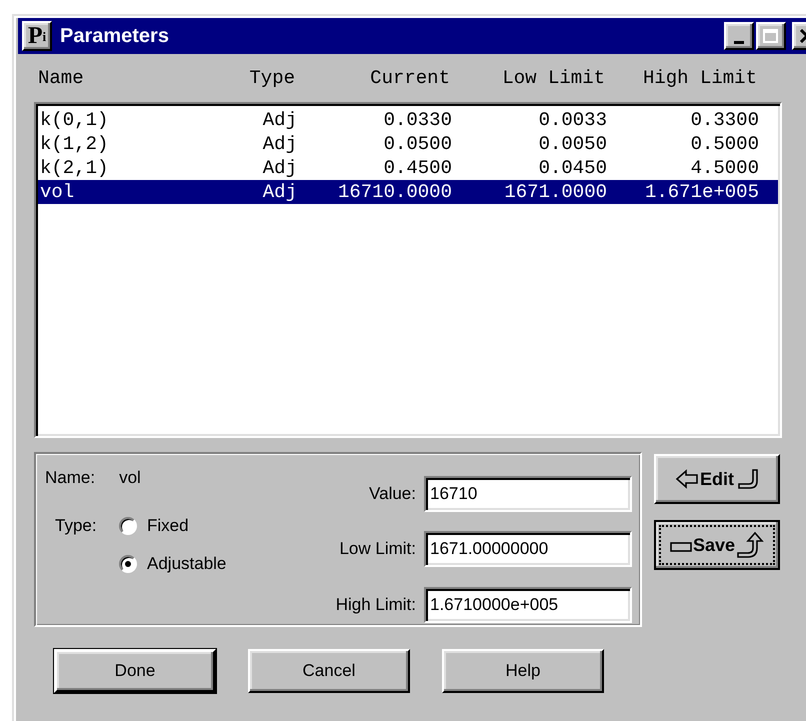 Image resolution: width=806 pixels, height=721 pixels. What do you see at coordinates (375, 605) in the screenshot?
I see `field-label: High Limit:` at bounding box center [375, 605].